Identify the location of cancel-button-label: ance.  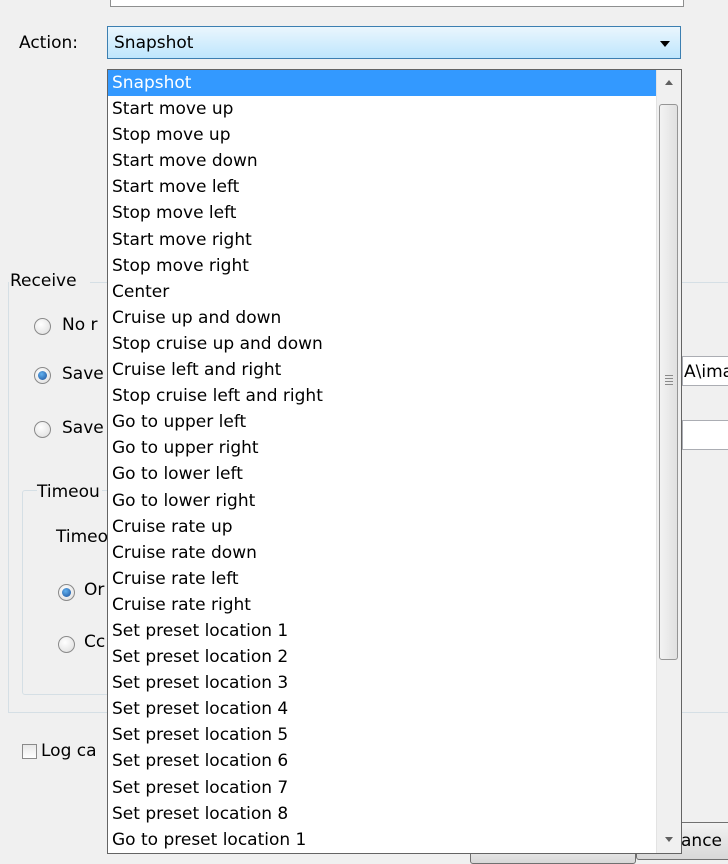
(701, 841).